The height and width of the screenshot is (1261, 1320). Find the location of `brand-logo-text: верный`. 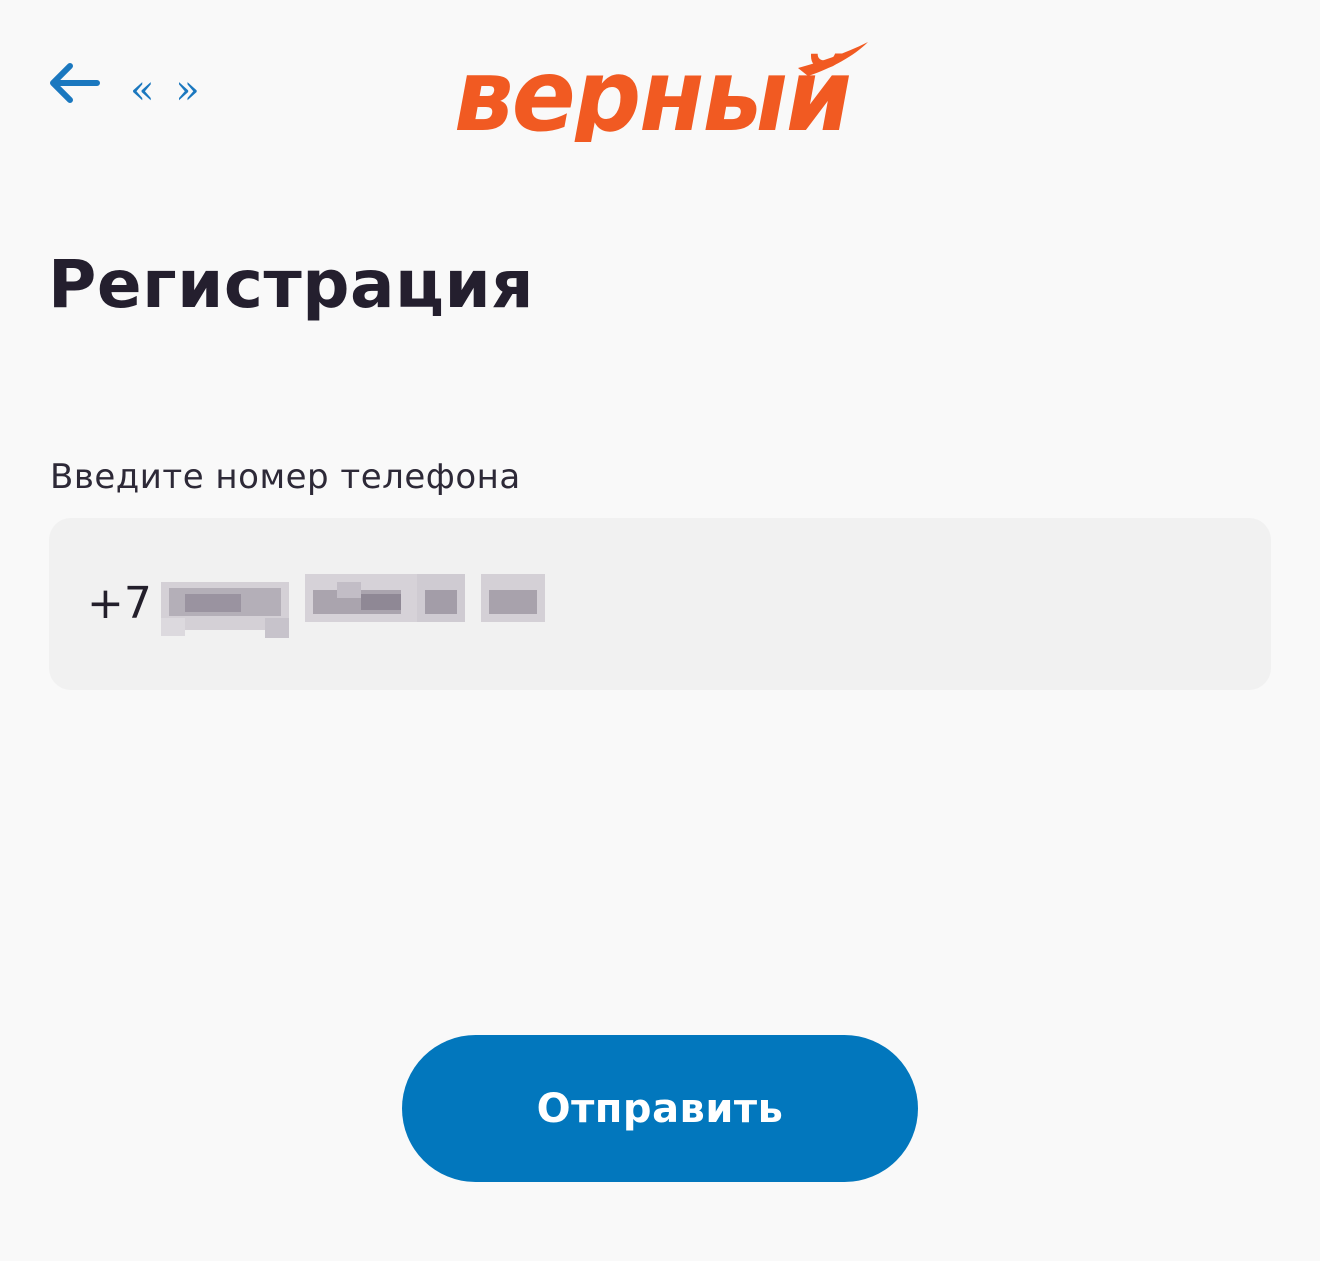

brand-logo-text: верный is located at coordinates (652, 89).